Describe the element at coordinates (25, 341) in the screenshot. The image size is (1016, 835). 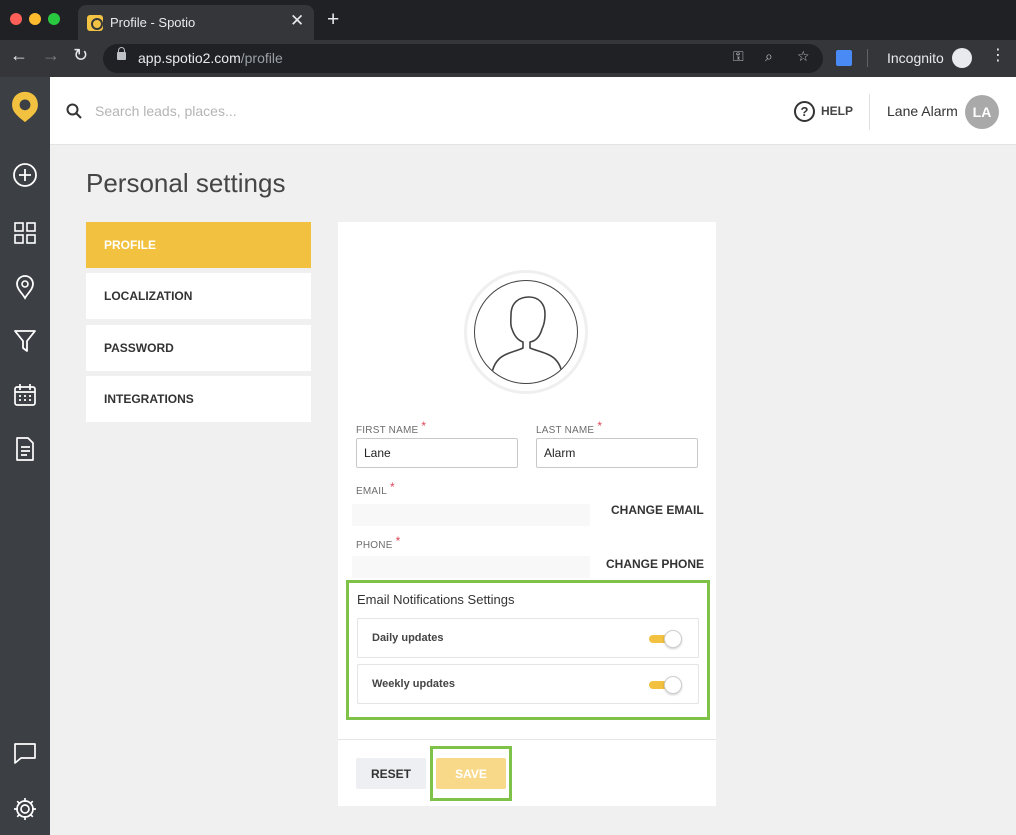
I see `filter-icon` at that location.